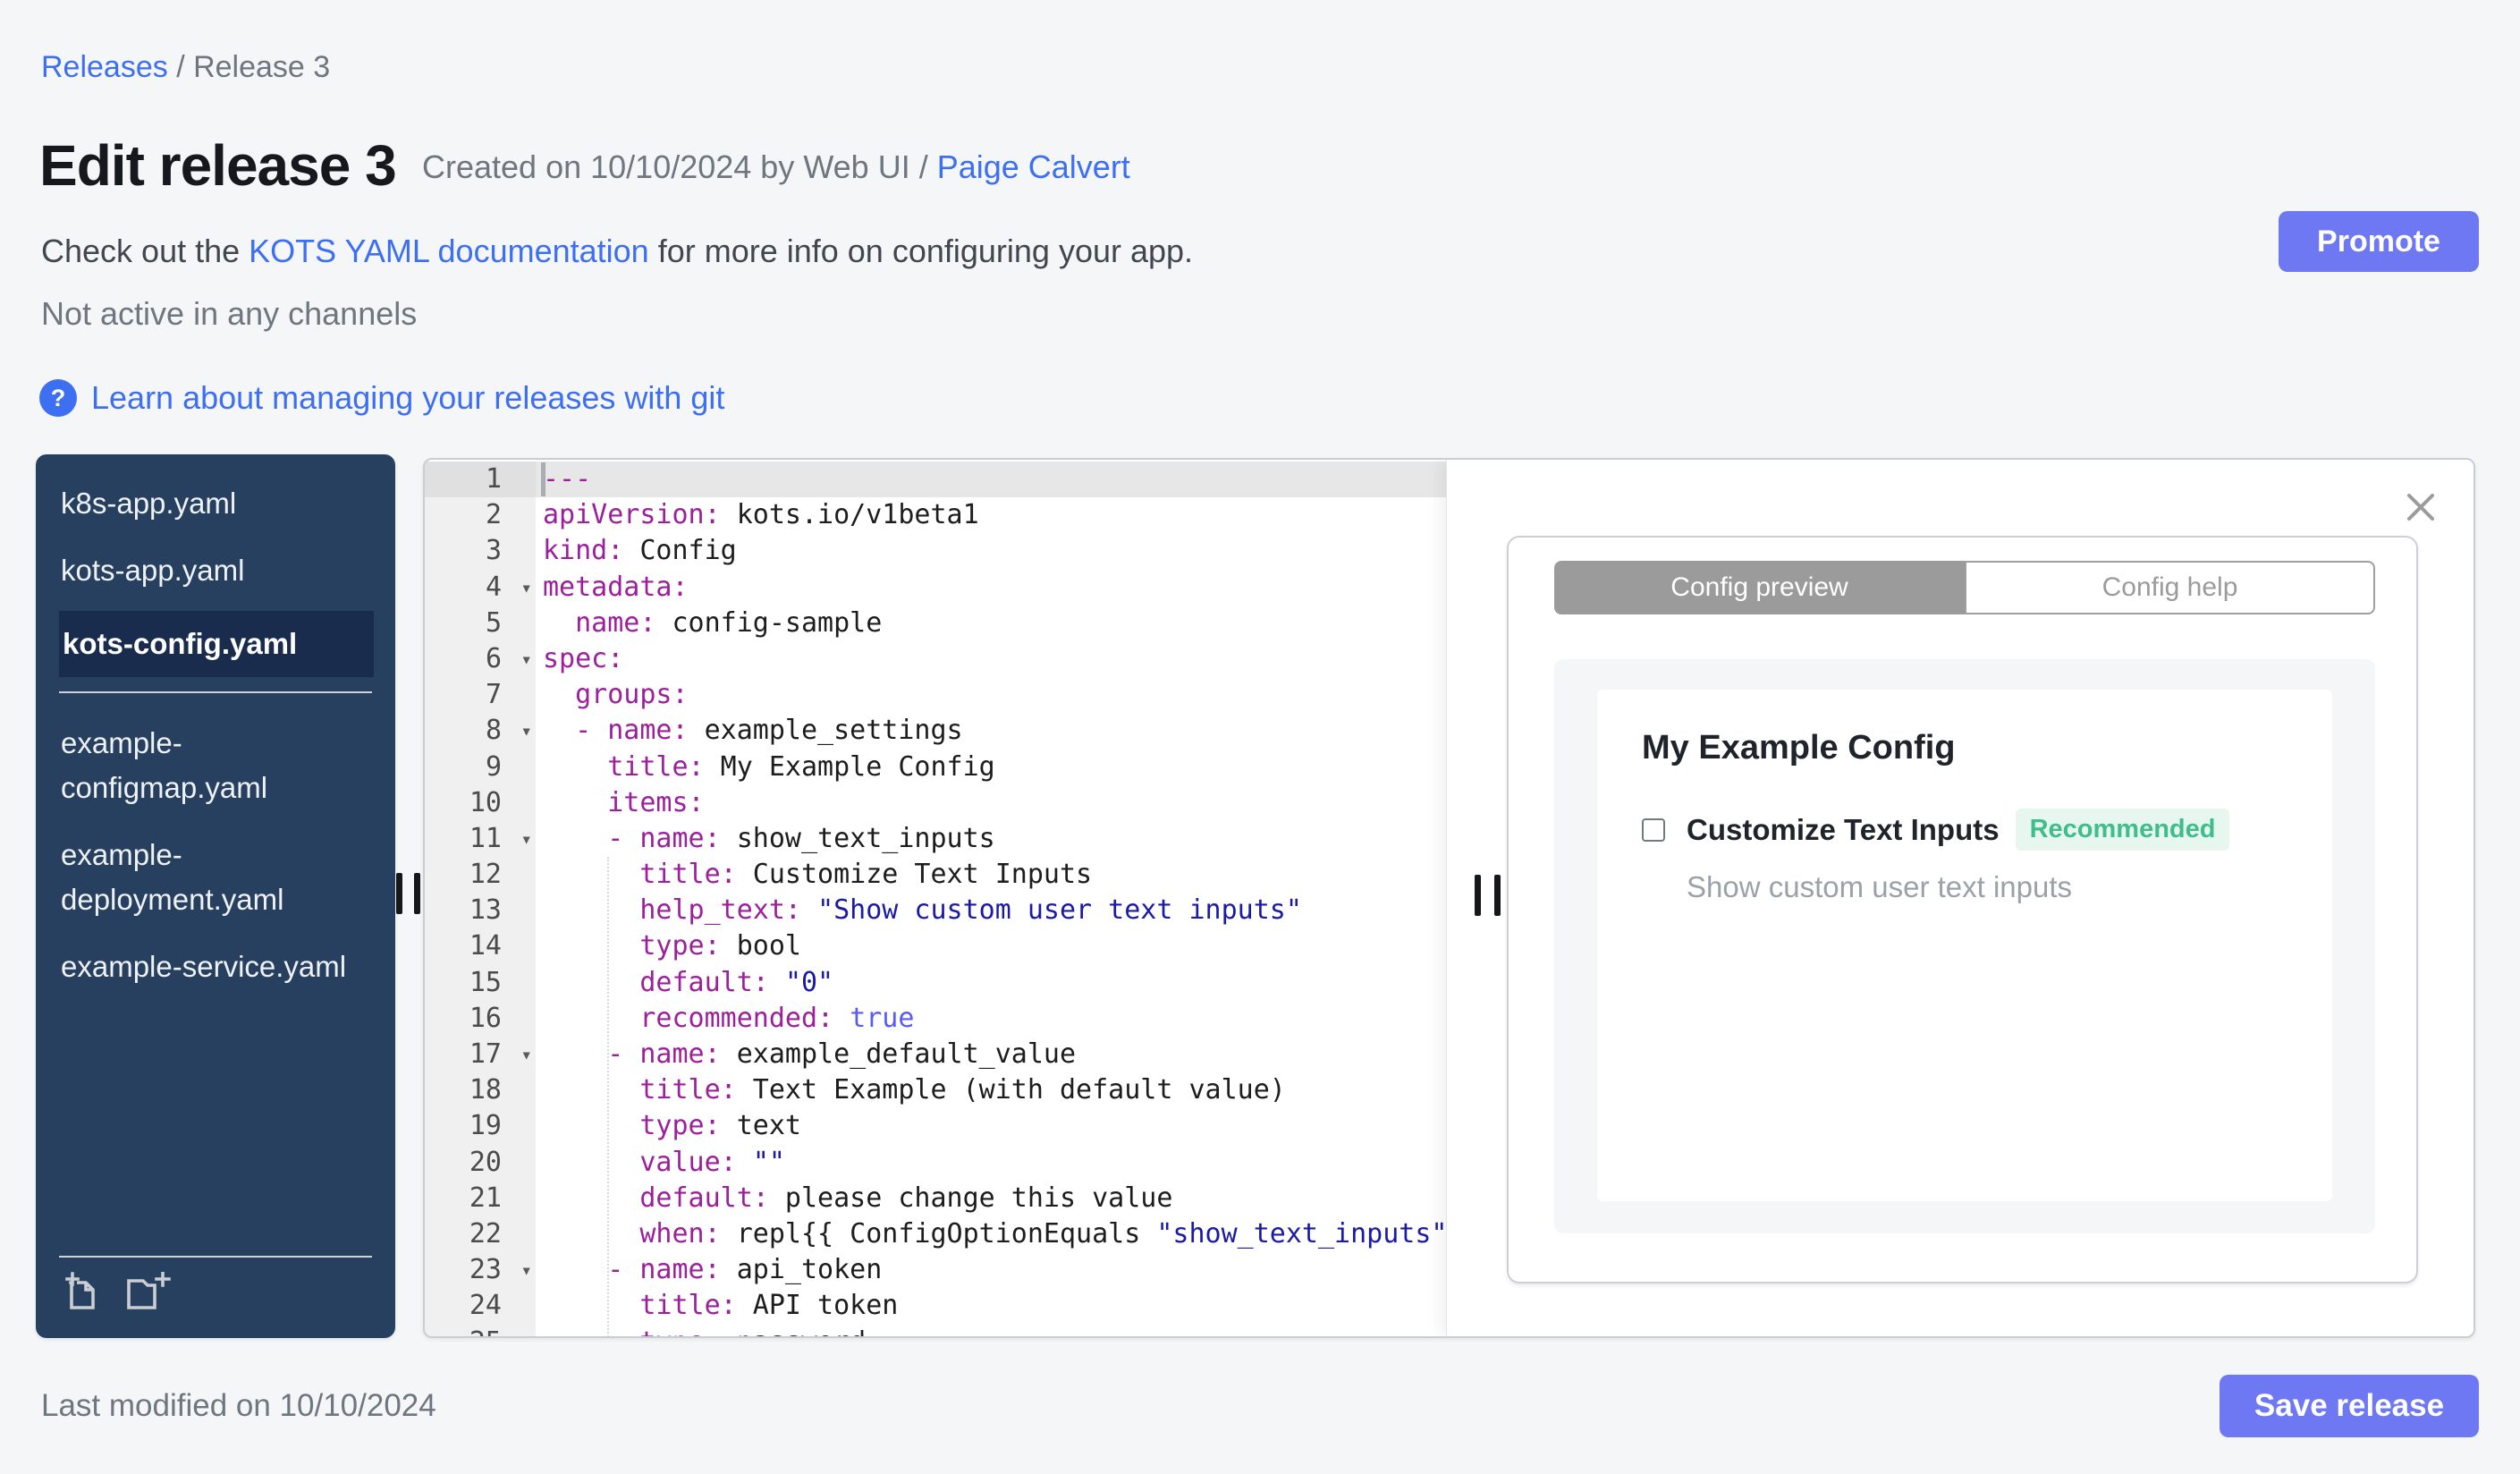 This screenshot has width=2520, height=1474. Describe the element at coordinates (480, 659) in the screenshot. I see `line-number: 6 ▾` at that location.